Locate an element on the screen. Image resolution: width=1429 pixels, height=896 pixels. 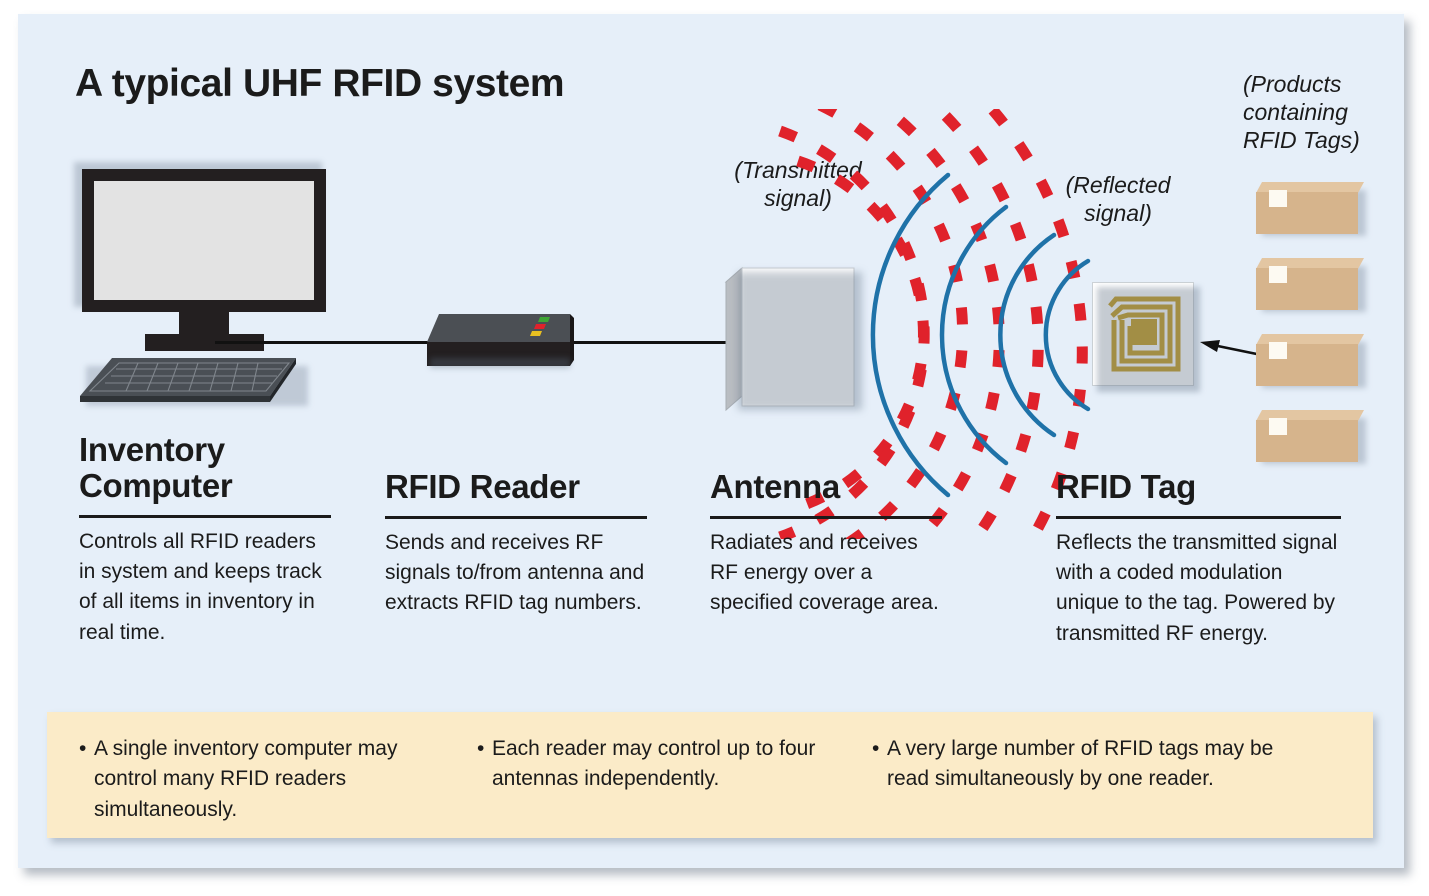
products-annotation: (Products containing RFID Tags) is located at coordinates (1330, 112).